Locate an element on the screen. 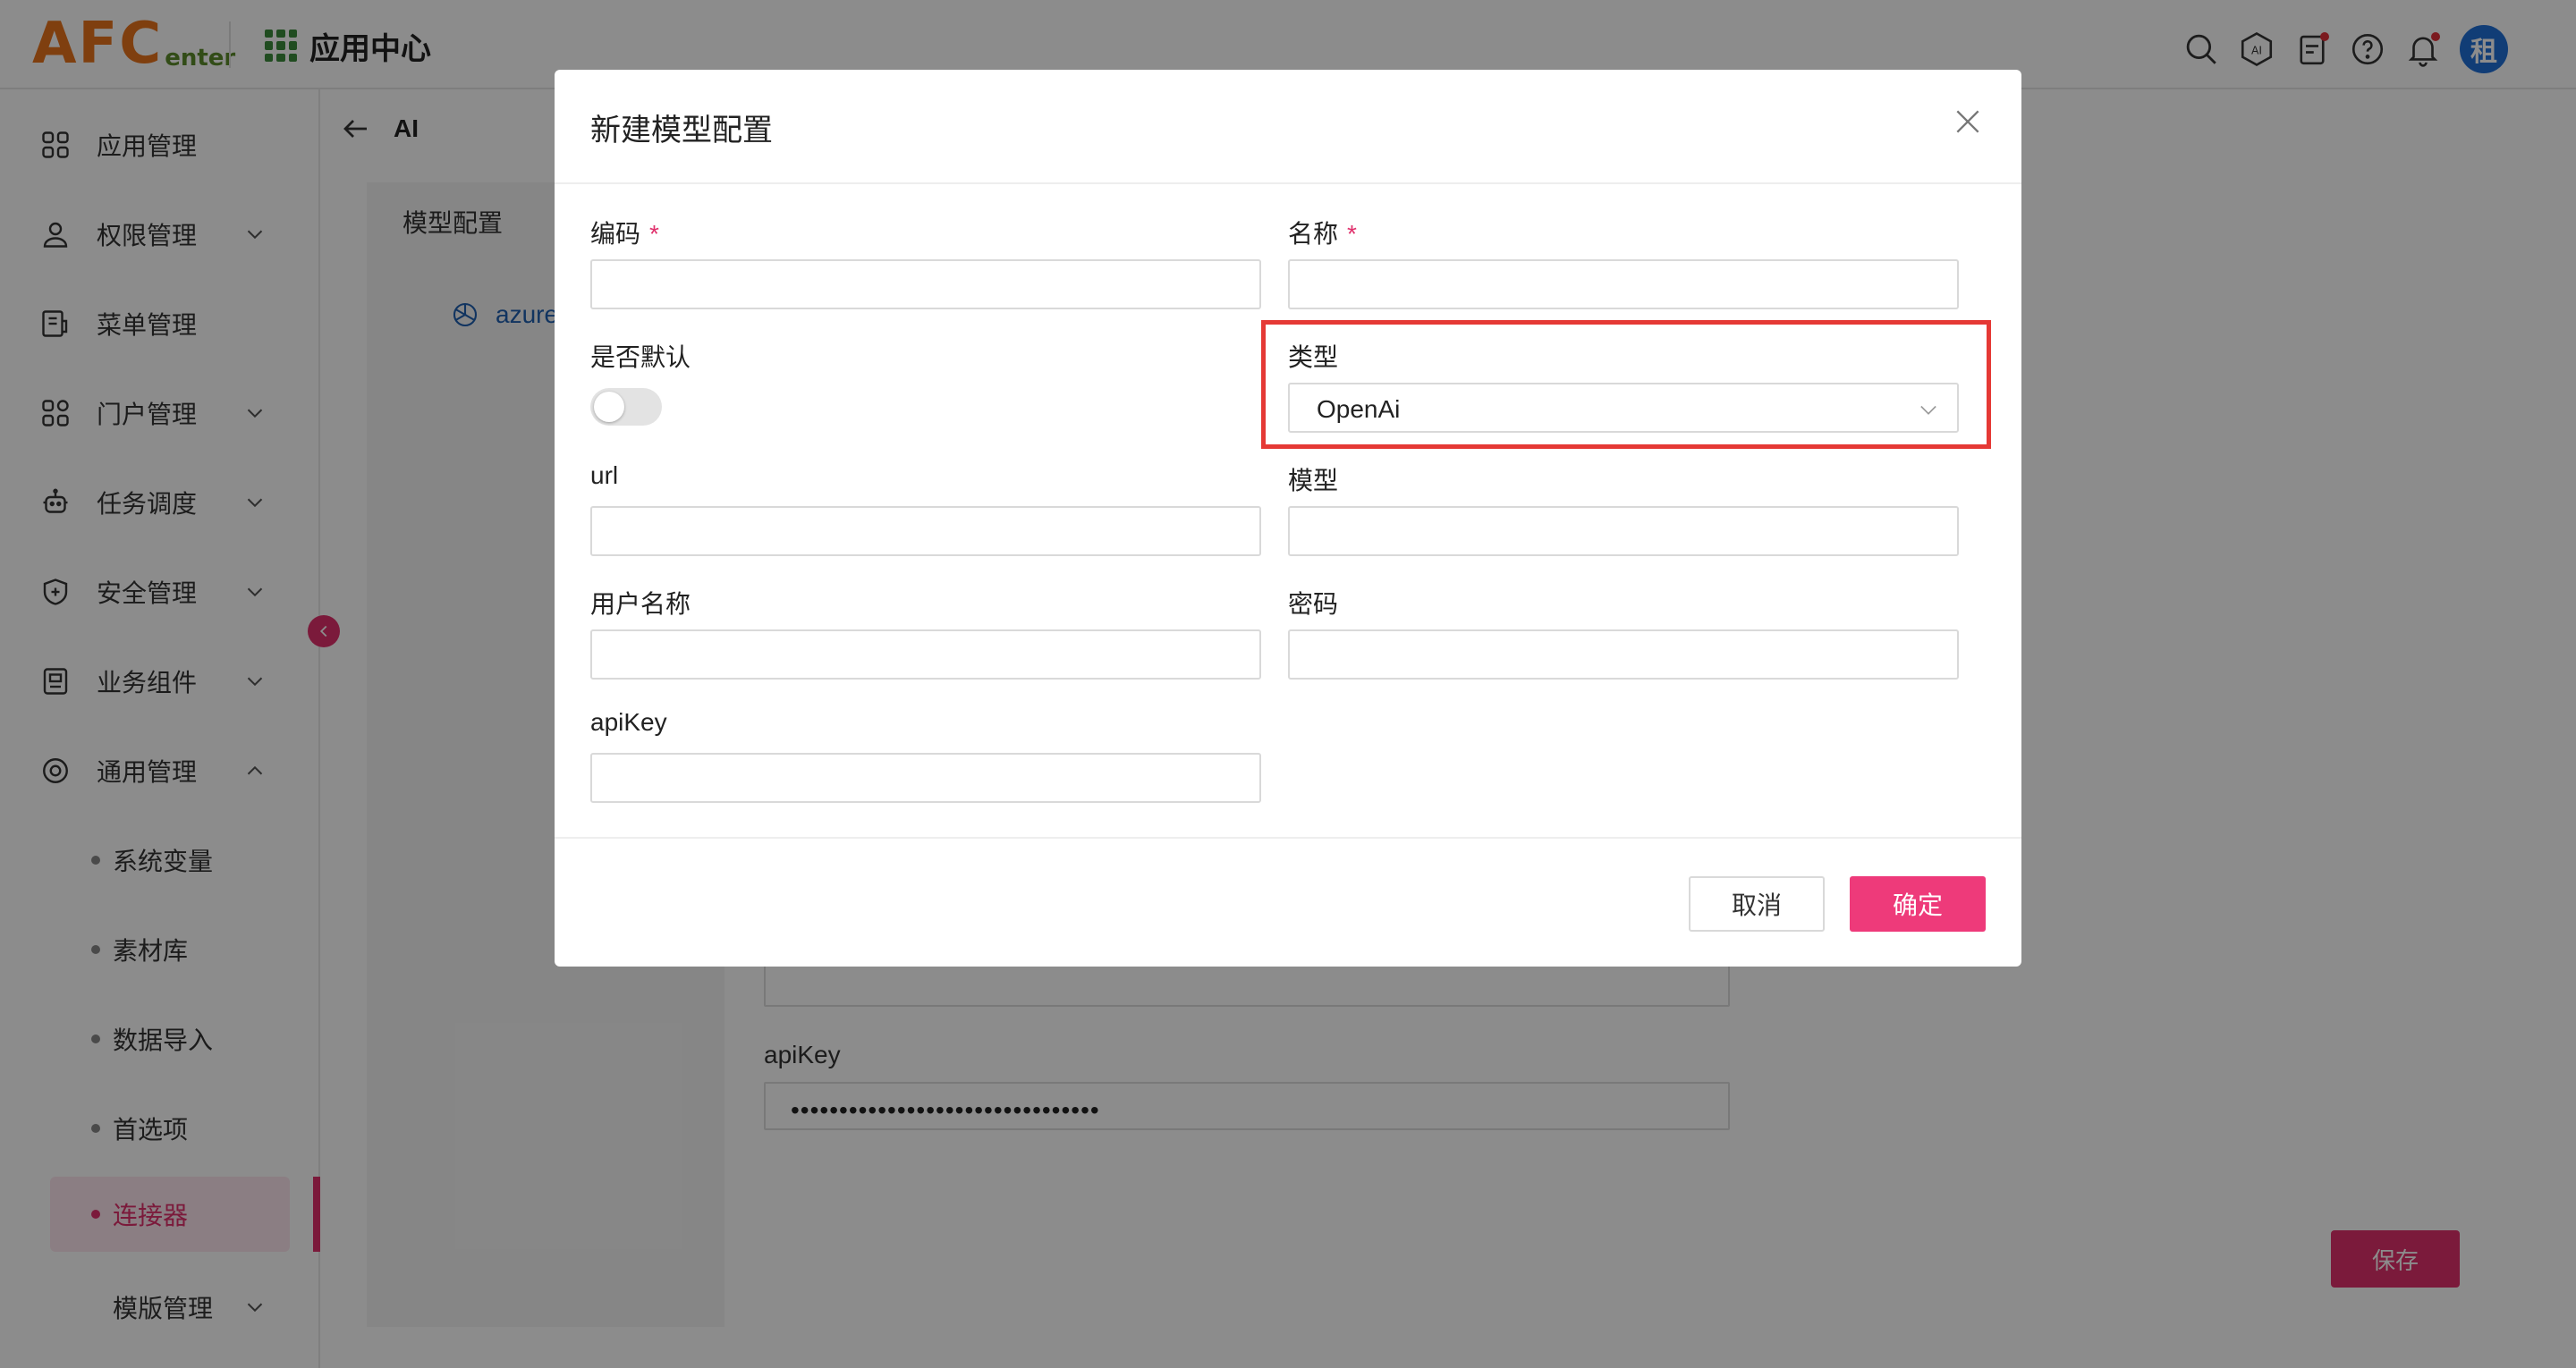  code-input is located at coordinates (925, 284).